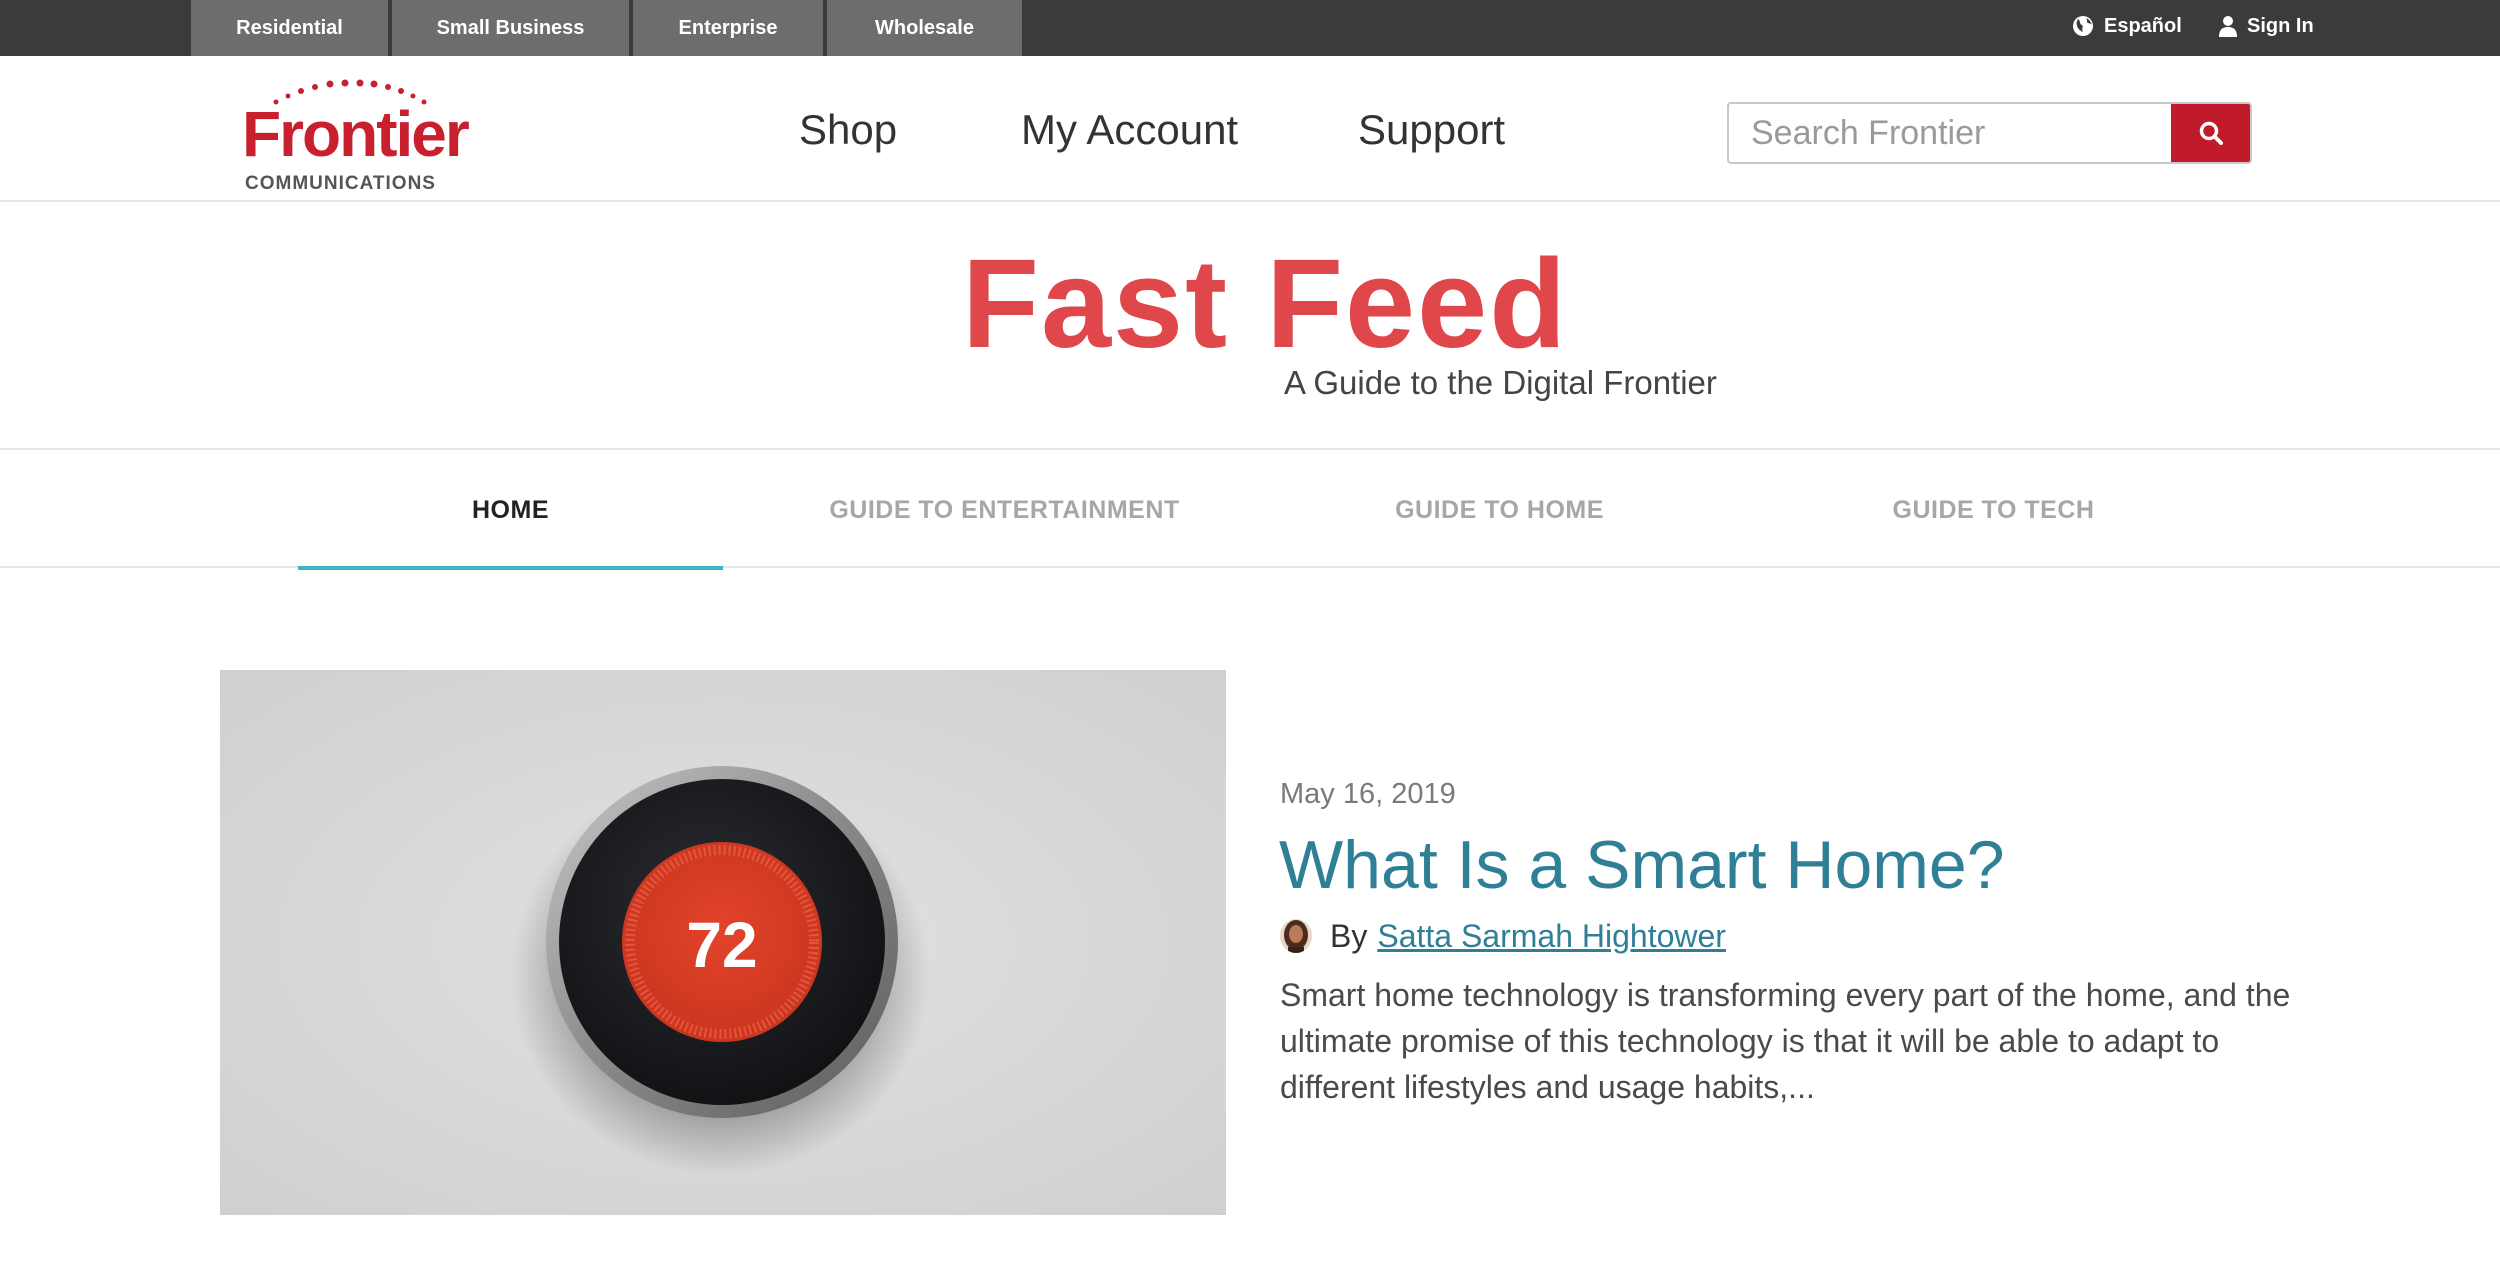 This screenshot has width=2500, height=1261. Describe the element at coordinates (340, 183) in the screenshot. I see `logo-subtitle: COMMUNICATIONS` at that location.